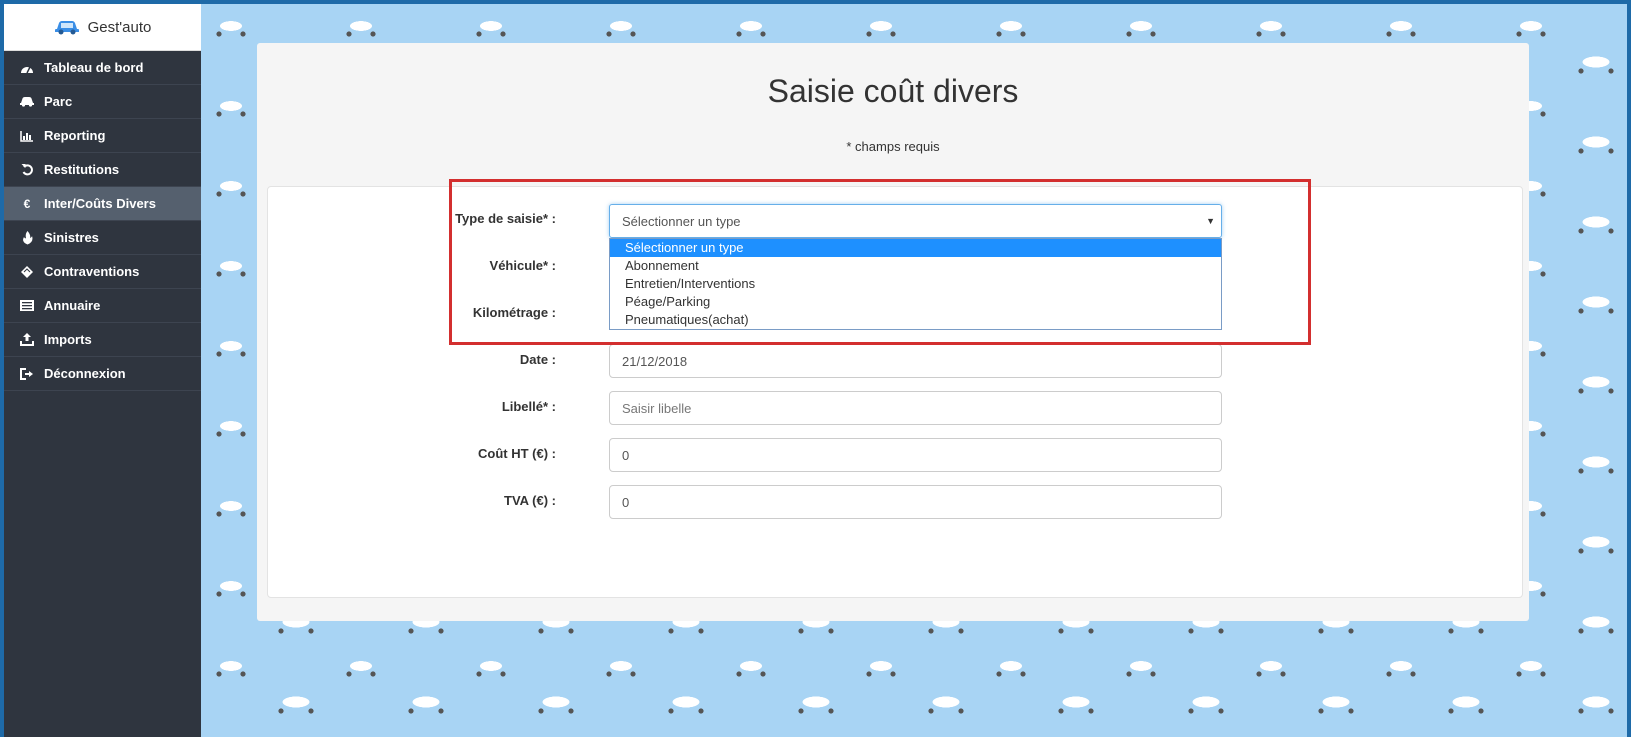 The width and height of the screenshot is (1631, 737). What do you see at coordinates (102, 102) in the screenshot?
I see `sidebar-item-parc: Parc` at bounding box center [102, 102].